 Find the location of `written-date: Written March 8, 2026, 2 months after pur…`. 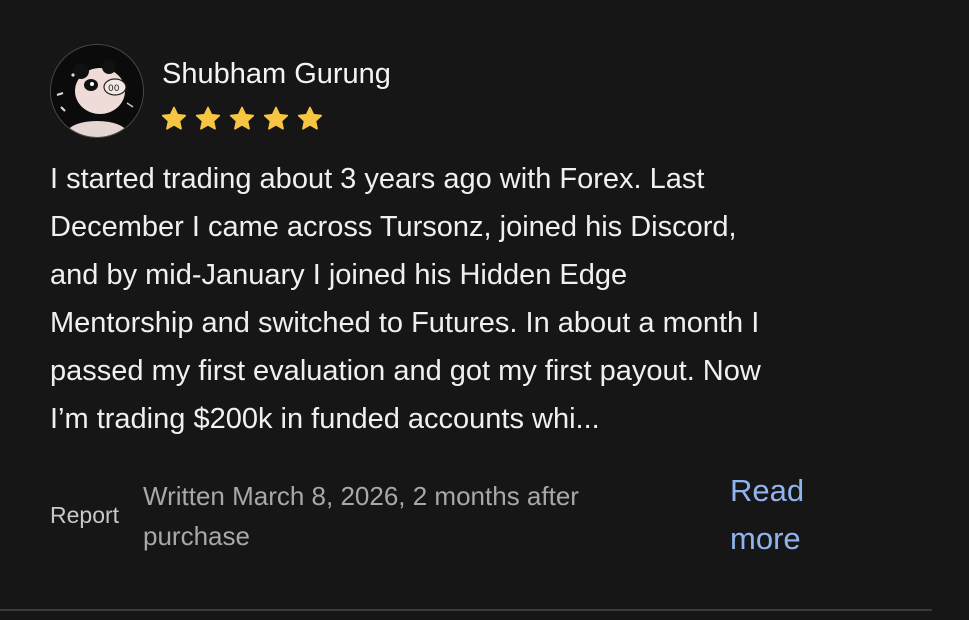

written-date: Written March 8, 2026, 2 months after pur… is located at coordinates (423, 516).